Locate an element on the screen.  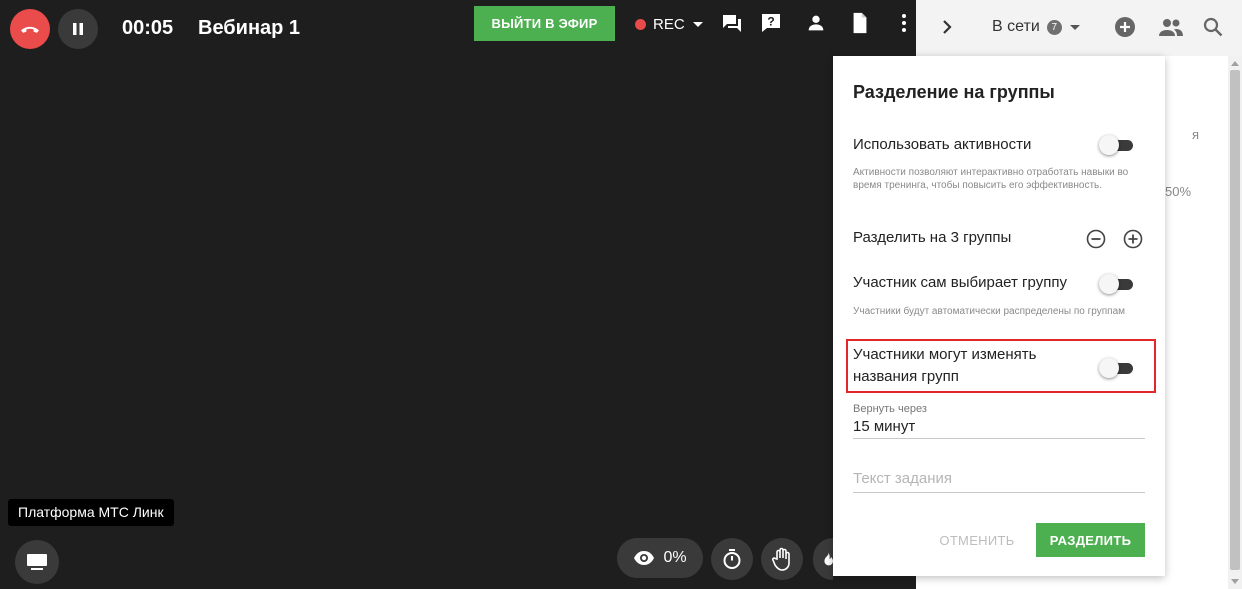
top-bar: 00:05 Вебинар 1 ВЫЙТИ В ЭФИР REC ? is located at coordinates (458, 28).